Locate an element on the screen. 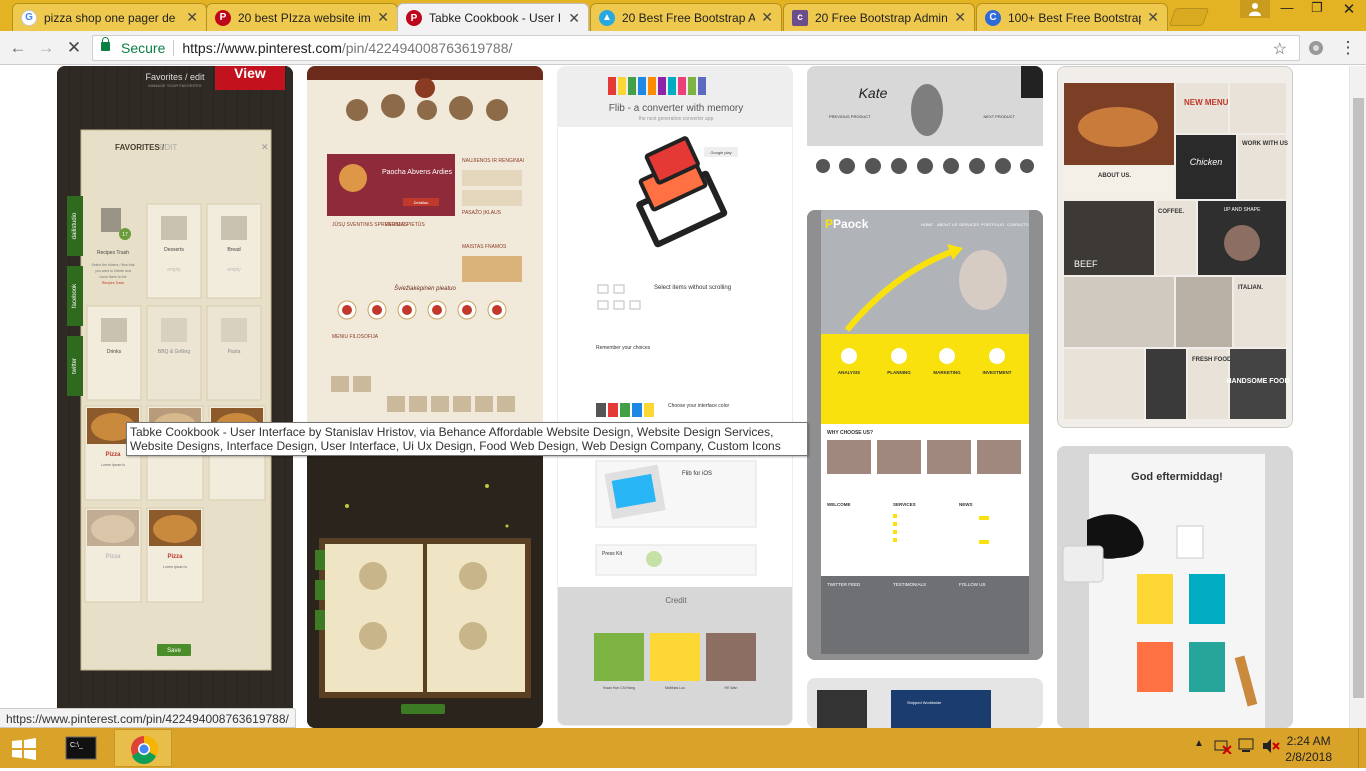 The width and height of the screenshot is (1366, 771). svg-text: Desserts is located at coordinates (174, 250).